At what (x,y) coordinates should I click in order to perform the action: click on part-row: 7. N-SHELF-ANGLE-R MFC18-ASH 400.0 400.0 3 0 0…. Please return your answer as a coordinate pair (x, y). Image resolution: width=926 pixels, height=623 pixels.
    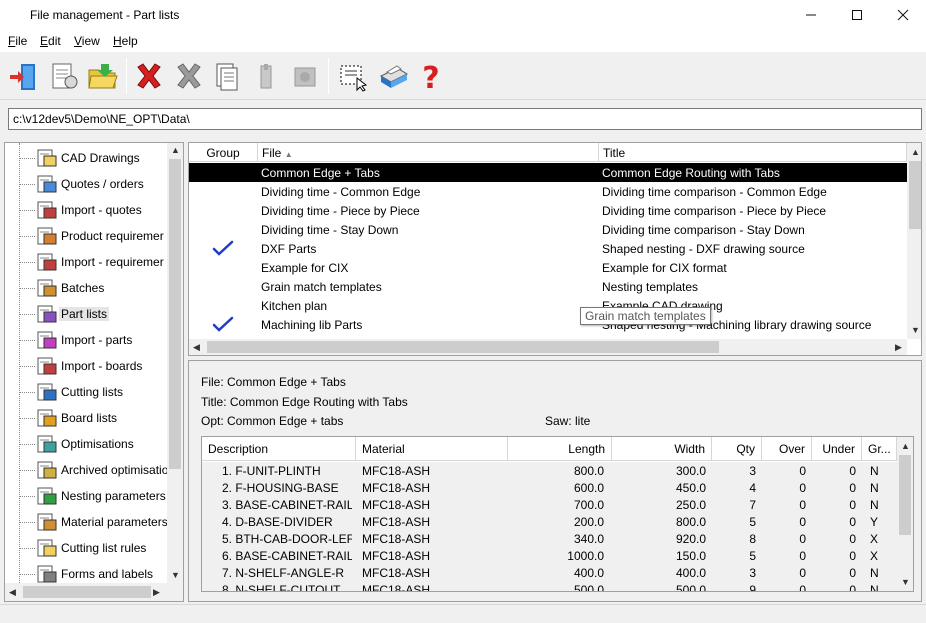
    Looking at the image, I should click on (549, 572).